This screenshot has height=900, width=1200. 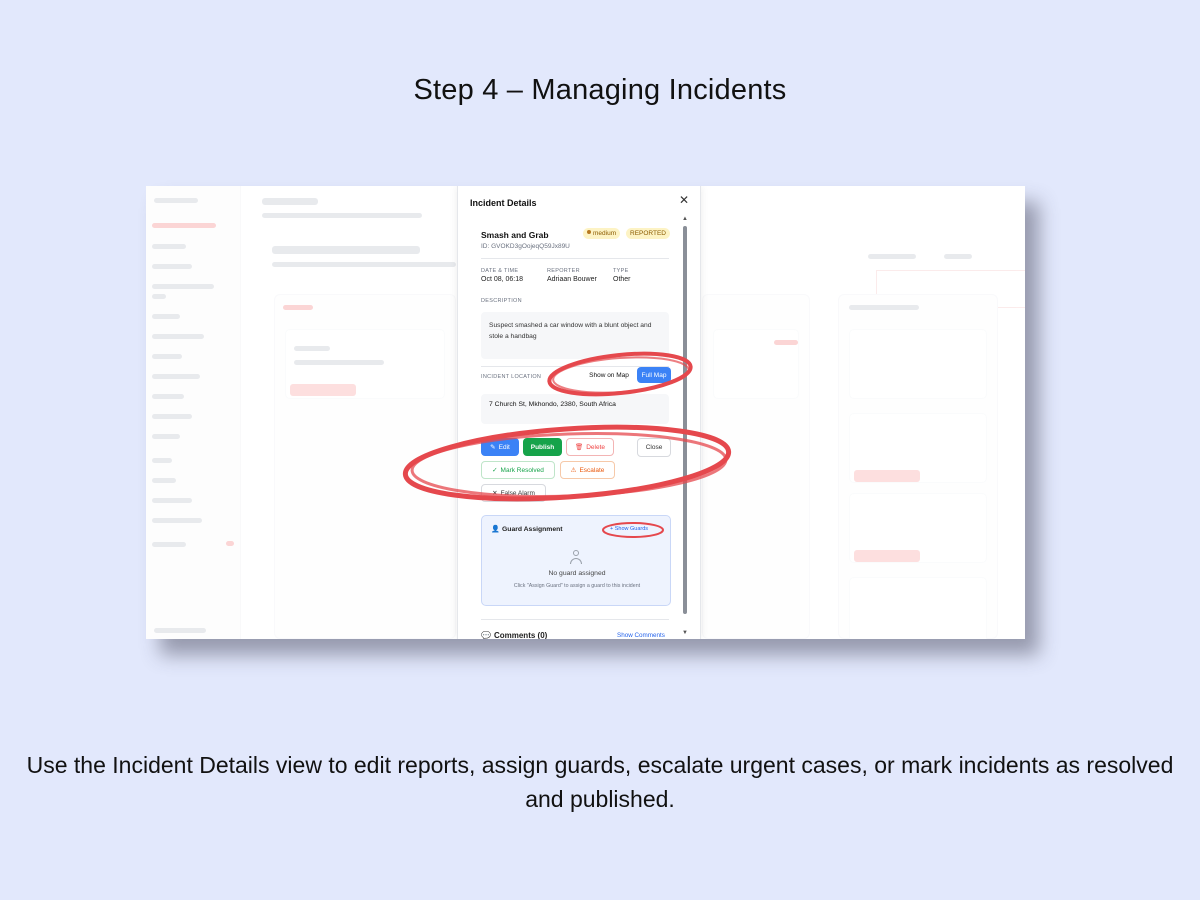 What do you see at coordinates (513, 493) in the screenshot?
I see `false-alarm-button: ✕ False Alarm` at bounding box center [513, 493].